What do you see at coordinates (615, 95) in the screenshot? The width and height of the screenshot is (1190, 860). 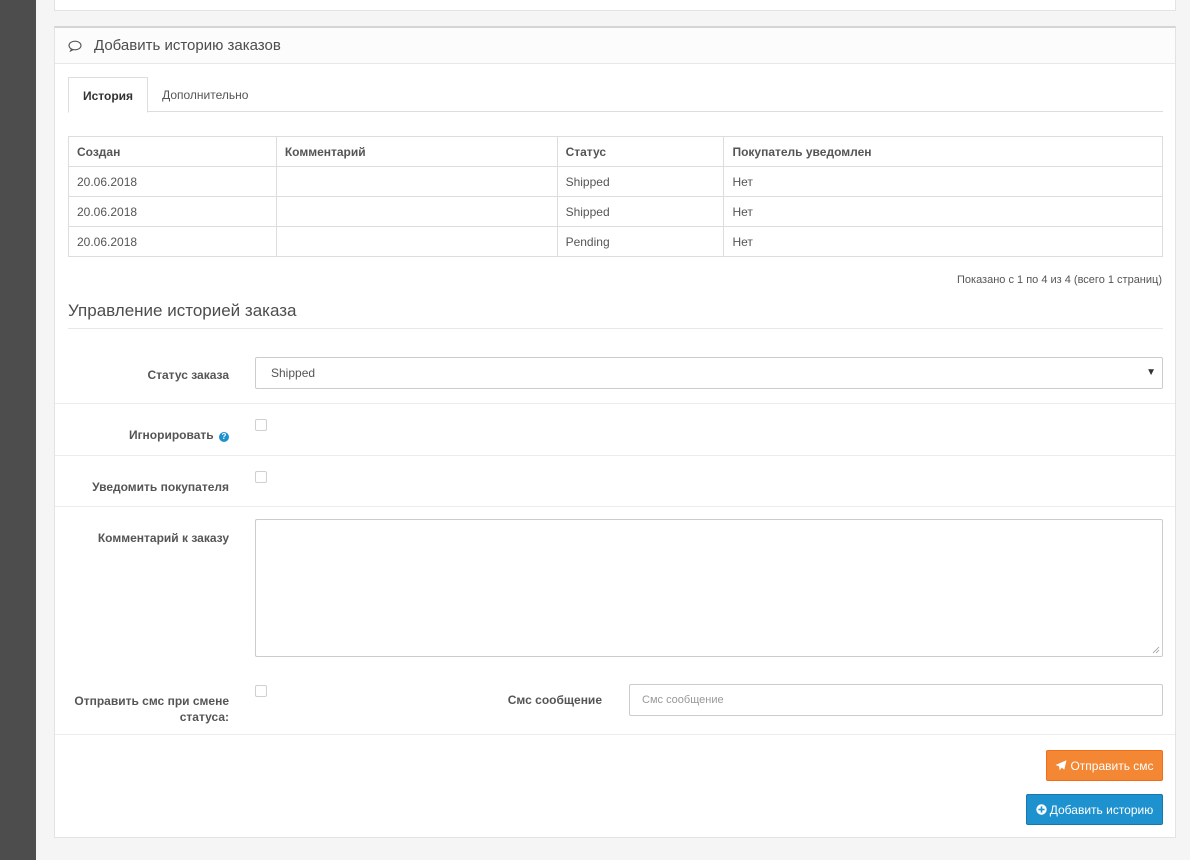 I see `tab-bar: История Дополнительно` at bounding box center [615, 95].